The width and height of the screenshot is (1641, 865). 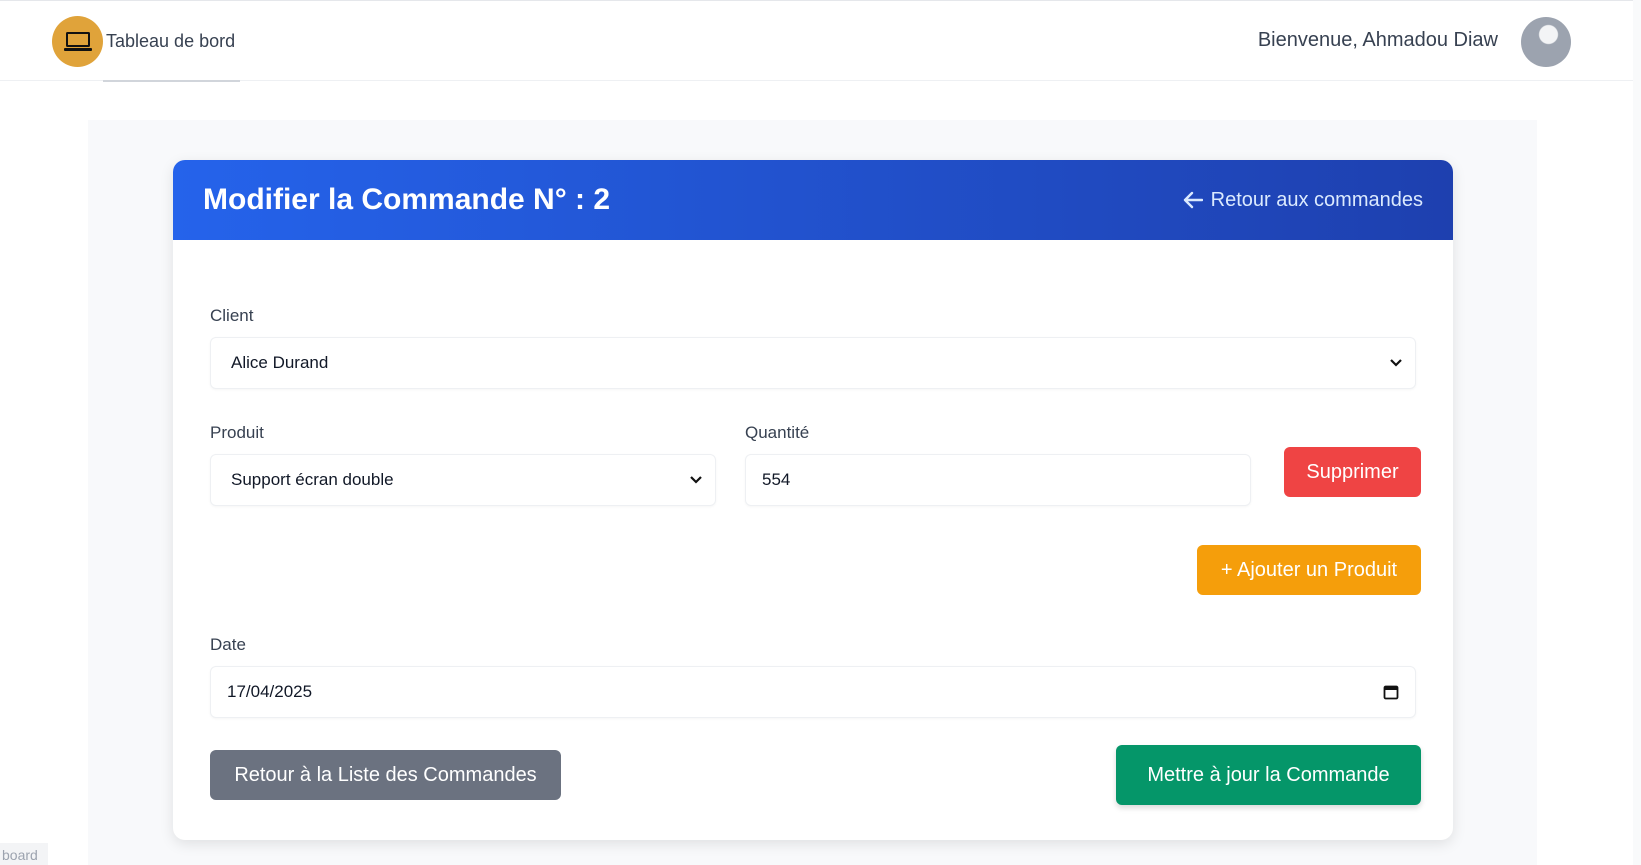 I want to click on date-input: 17/04/2025, so click(x=813, y=692).